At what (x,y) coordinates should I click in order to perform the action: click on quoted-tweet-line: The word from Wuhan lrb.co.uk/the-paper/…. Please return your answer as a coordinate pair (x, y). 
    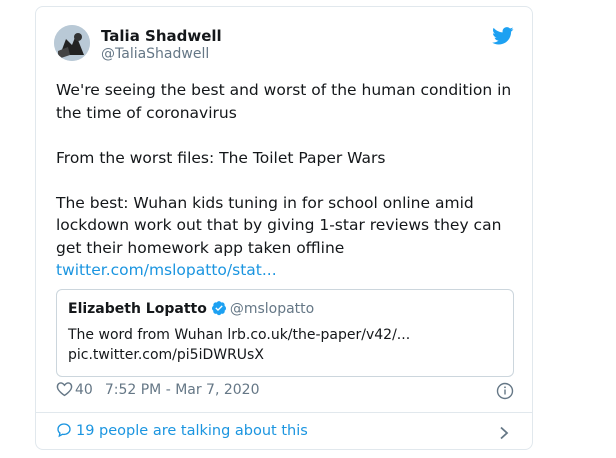
    Looking at the image, I should click on (239, 335).